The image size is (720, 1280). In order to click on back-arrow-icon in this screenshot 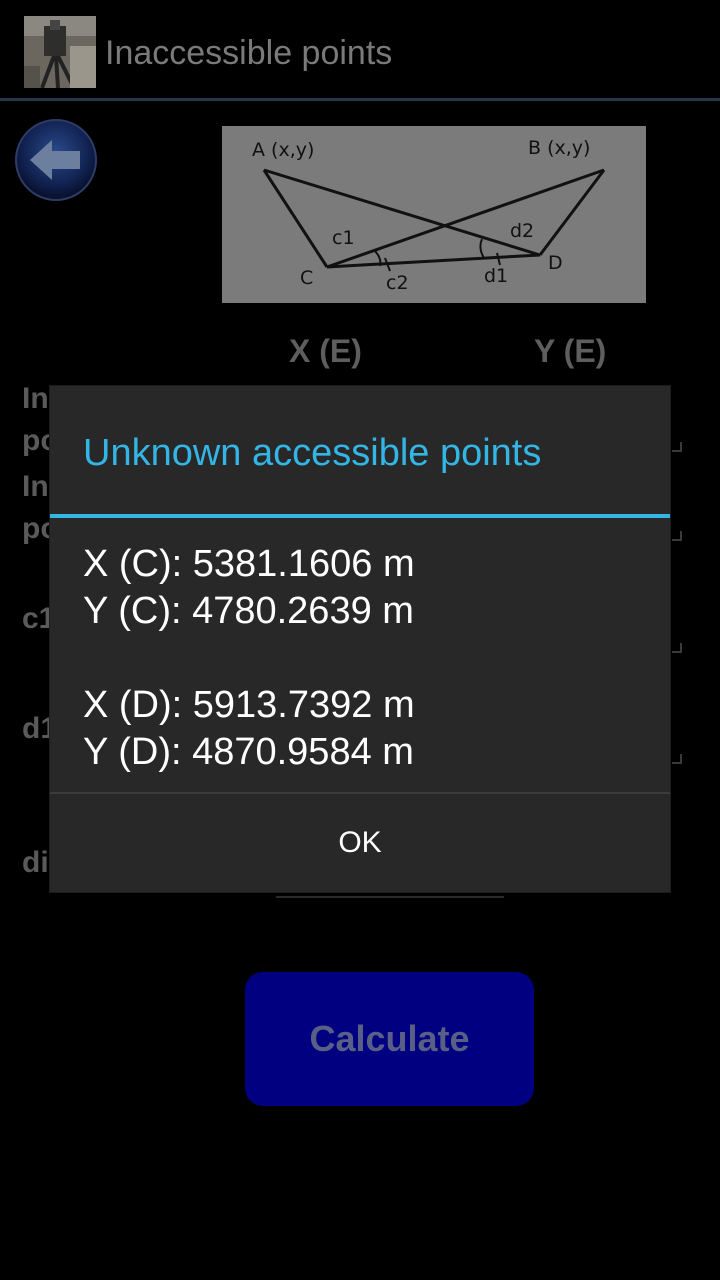, I will do `click(56, 160)`.